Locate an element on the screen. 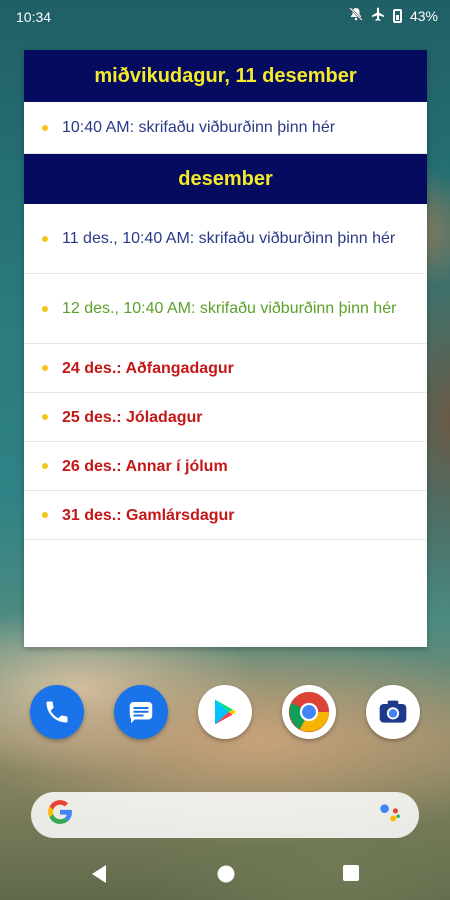 The height and width of the screenshot is (900, 450). home-icon is located at coordinates (226, 876).